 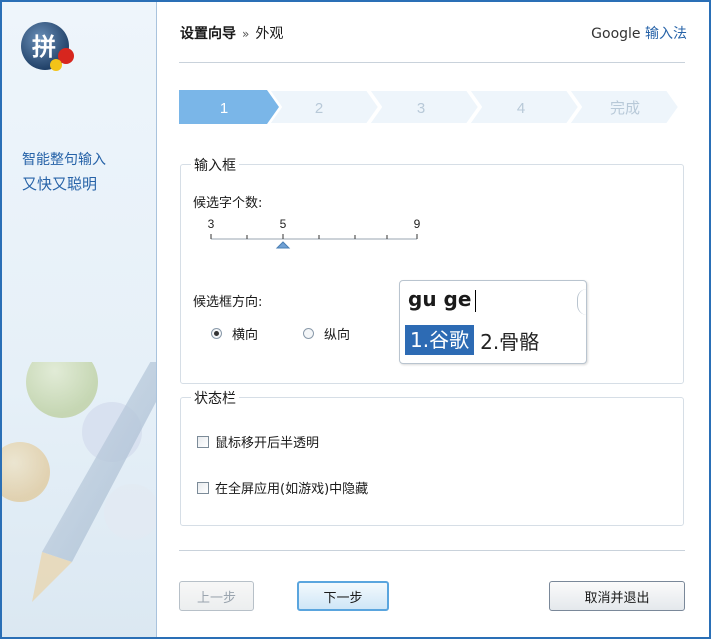 I want to click on previous-step-button: 上一步, so click(x=216, y=596).